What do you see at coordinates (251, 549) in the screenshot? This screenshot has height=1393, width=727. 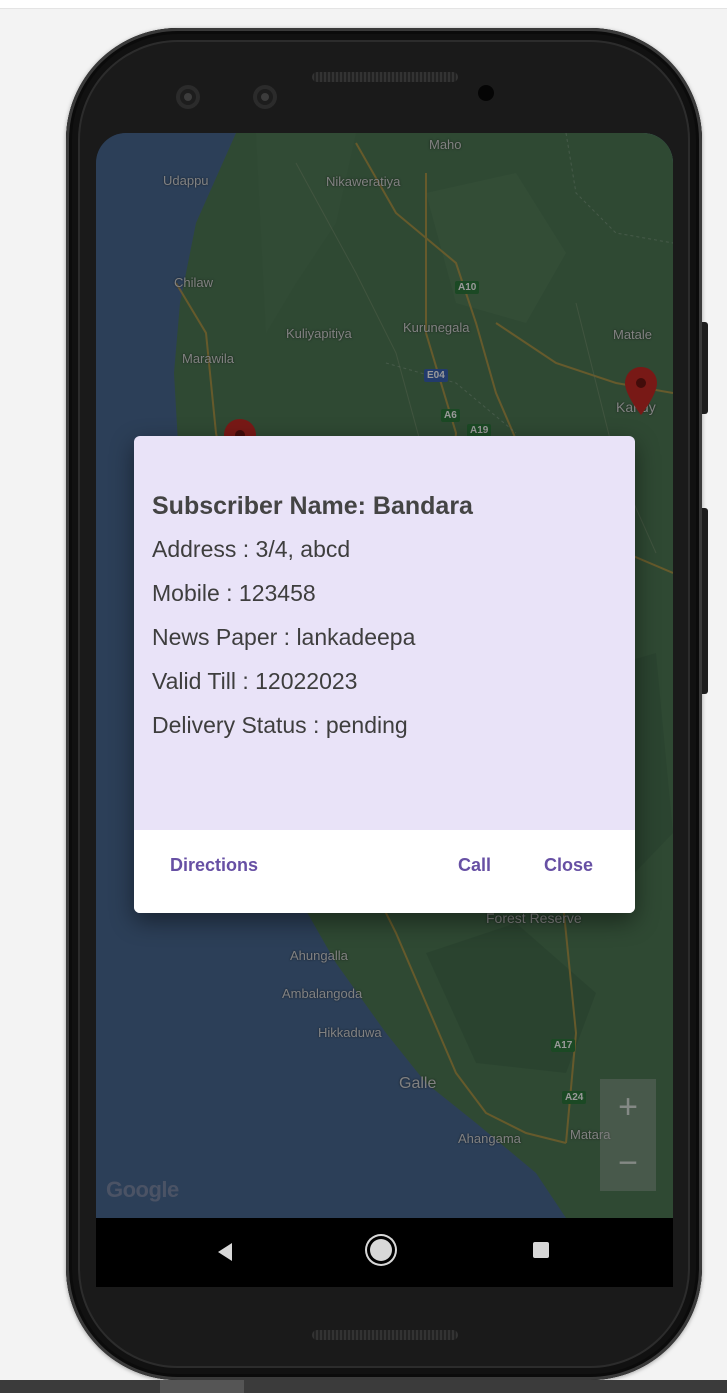 I see `address-text: Address : 3/4, abcd` at bounding box center [251, 549].